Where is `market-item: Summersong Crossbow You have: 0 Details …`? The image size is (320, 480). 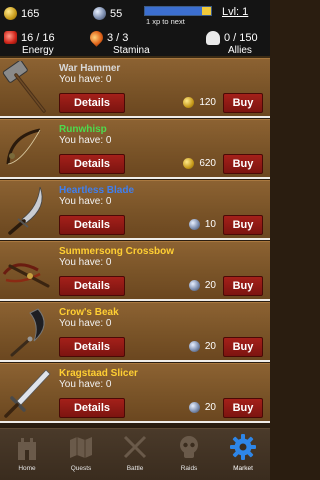
market-item: Summersong Crossbow You have: 0 Details … is located at coordinates (135, 271).